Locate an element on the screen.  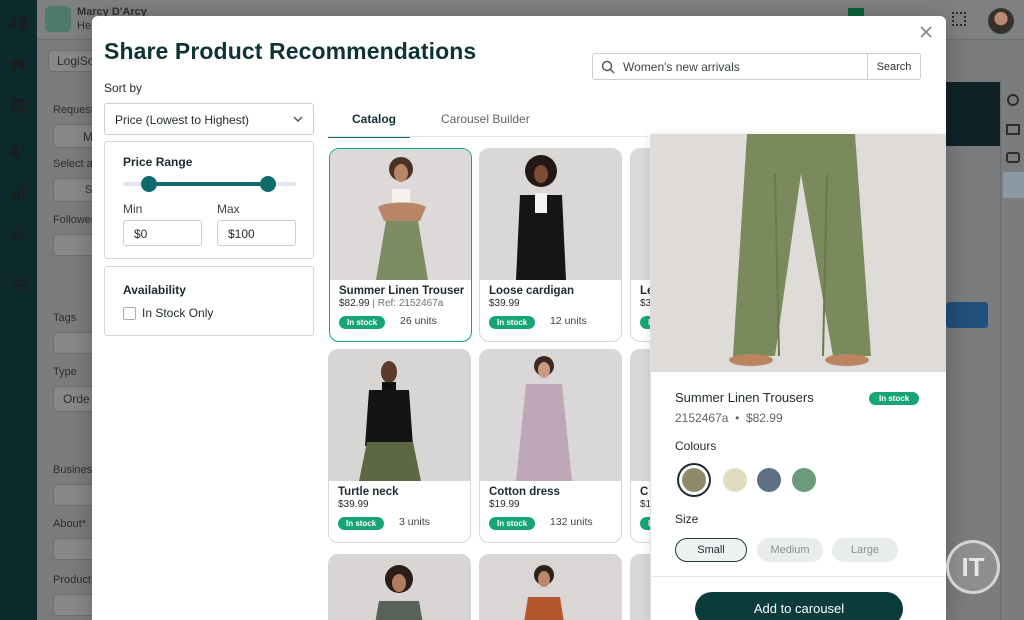
product-tray-icon is located at coordinates (959, 19).